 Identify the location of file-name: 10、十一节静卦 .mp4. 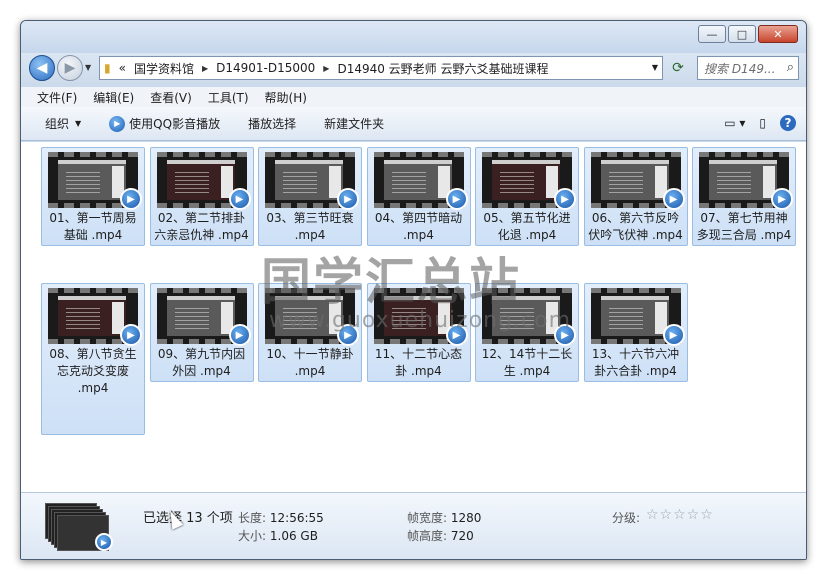
(310, 362).